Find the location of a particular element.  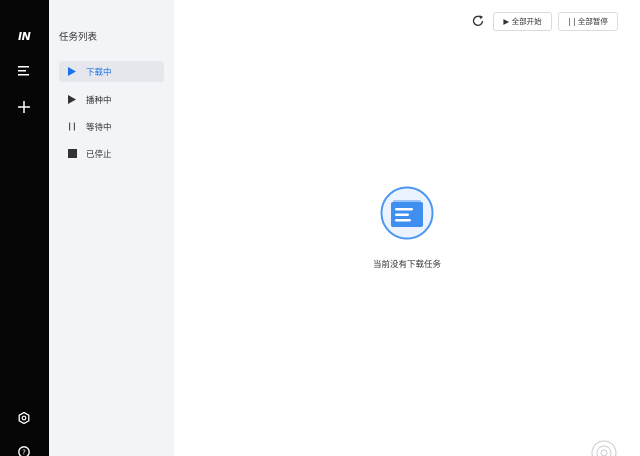

menu-icon is located at coordinates (24, 71).